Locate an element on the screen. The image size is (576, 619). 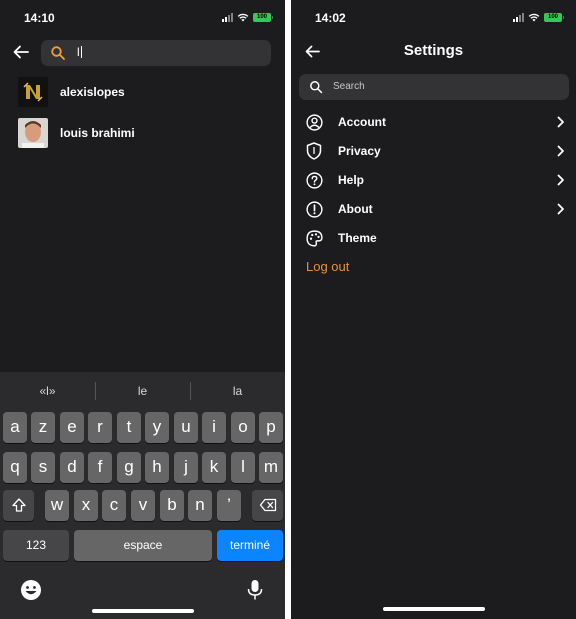
menu-item-about: About is located at coordinates (436, 209).